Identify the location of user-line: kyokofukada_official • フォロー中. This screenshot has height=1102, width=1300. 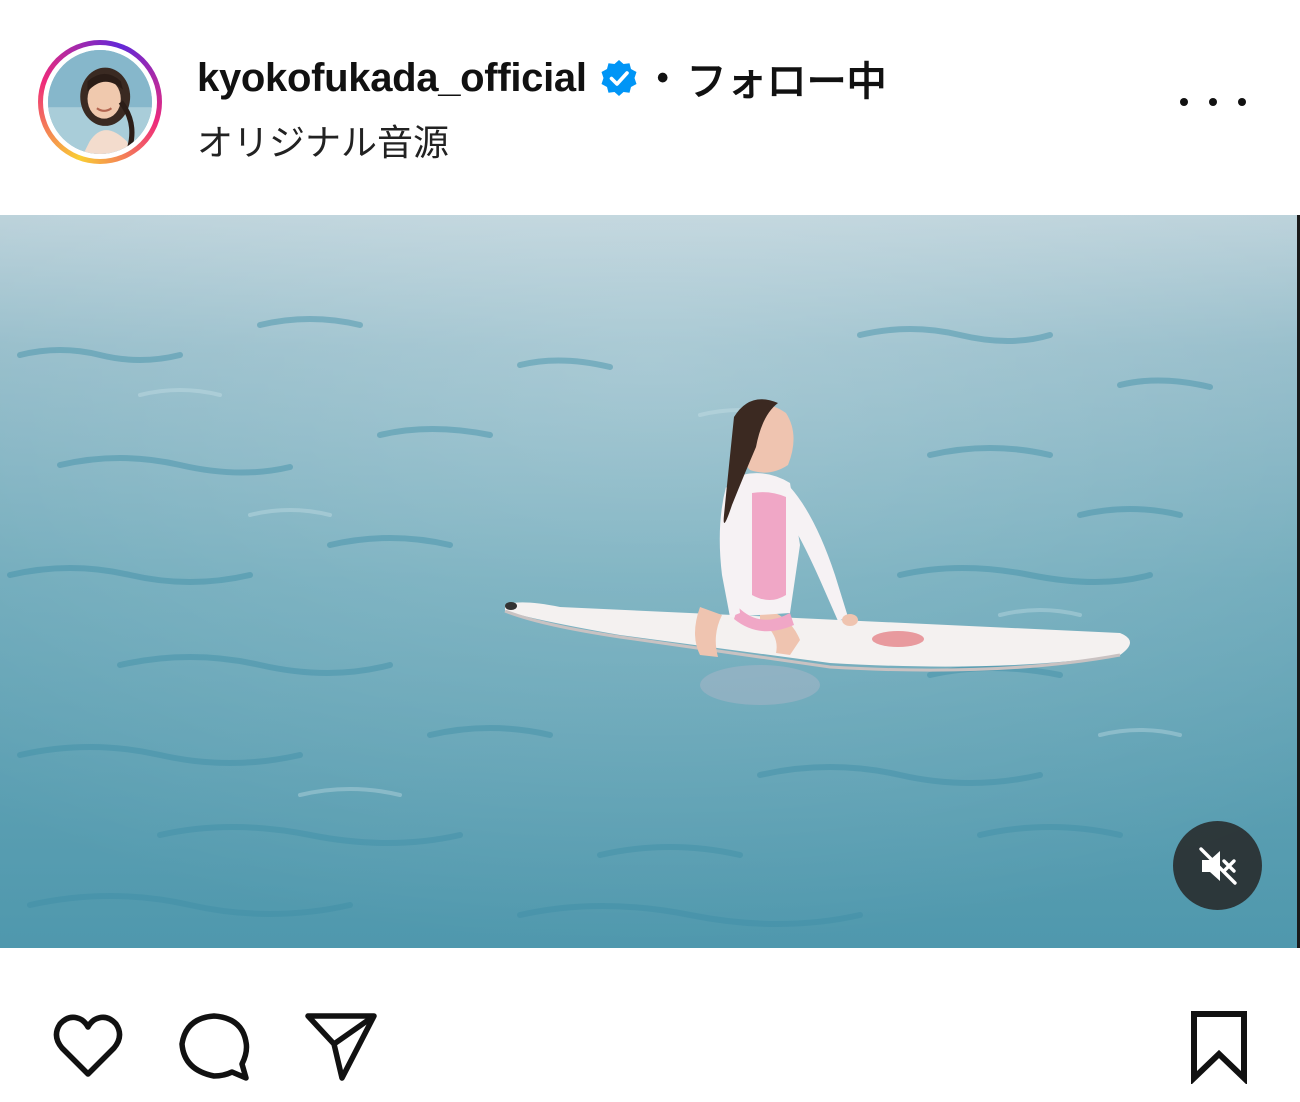
(542, 78).